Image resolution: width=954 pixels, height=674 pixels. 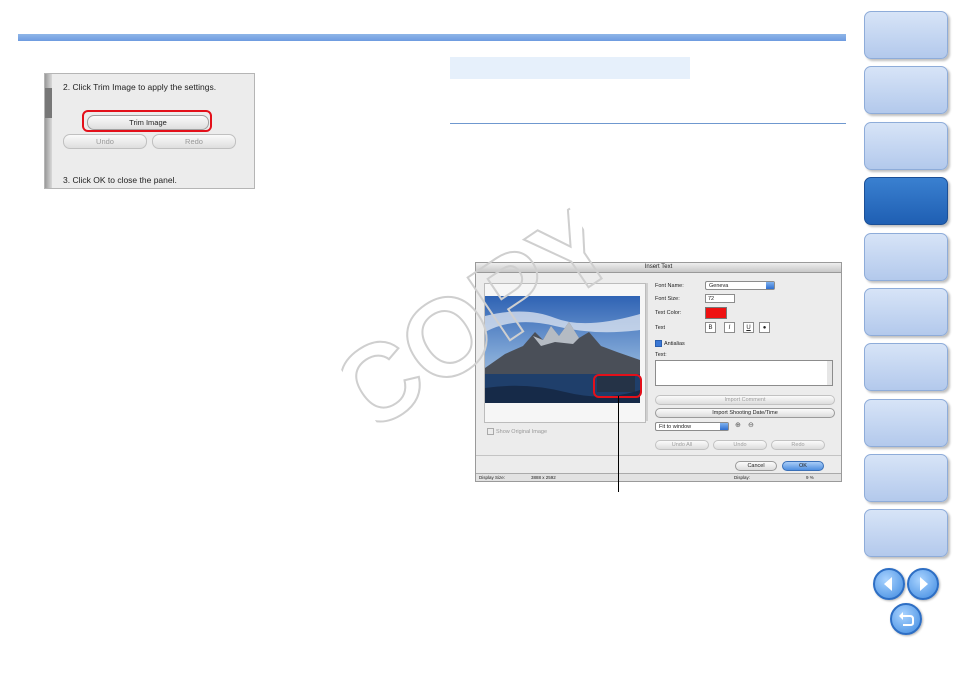 What do you see at coordinates (661, 355) in the screenshot?
I see `text-label: Text:` at bounding box center [661, 355].